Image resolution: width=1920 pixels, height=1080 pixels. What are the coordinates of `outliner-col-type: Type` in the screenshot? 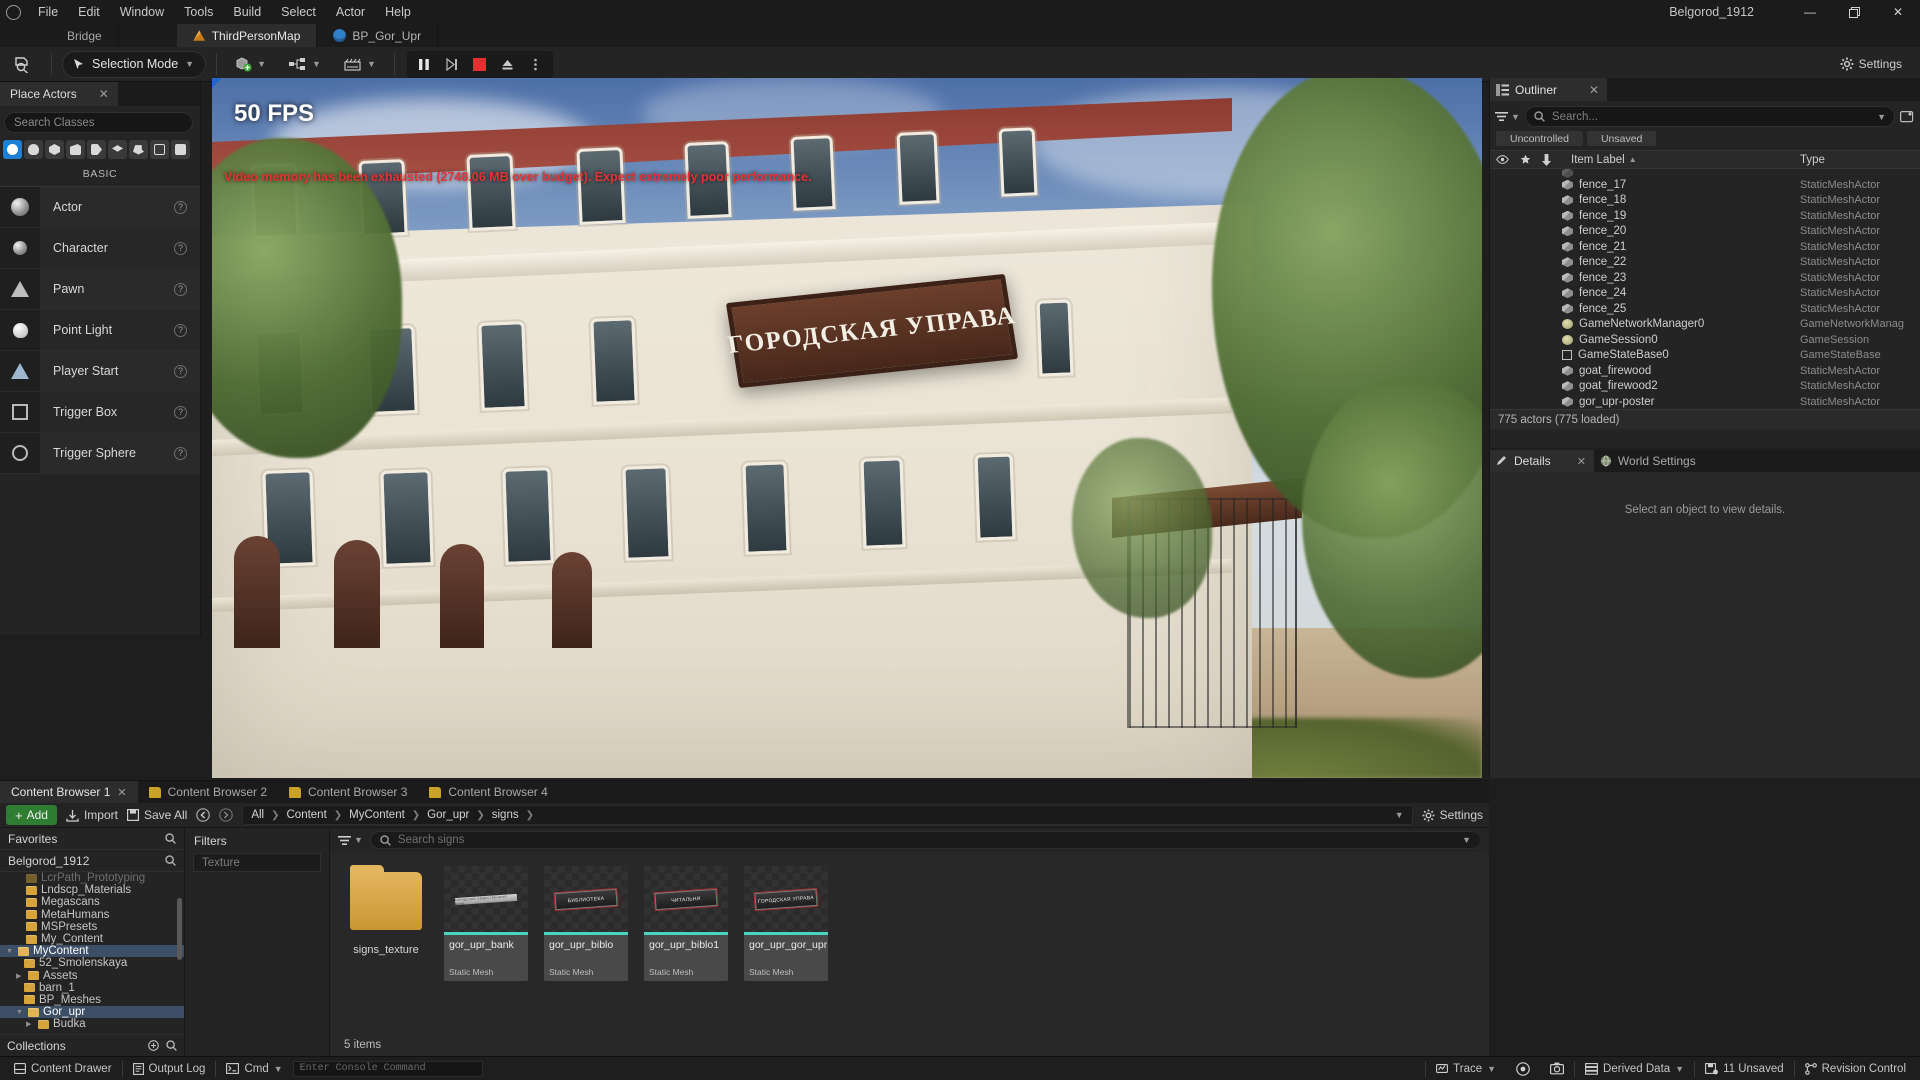 It's located at (1860, 160).